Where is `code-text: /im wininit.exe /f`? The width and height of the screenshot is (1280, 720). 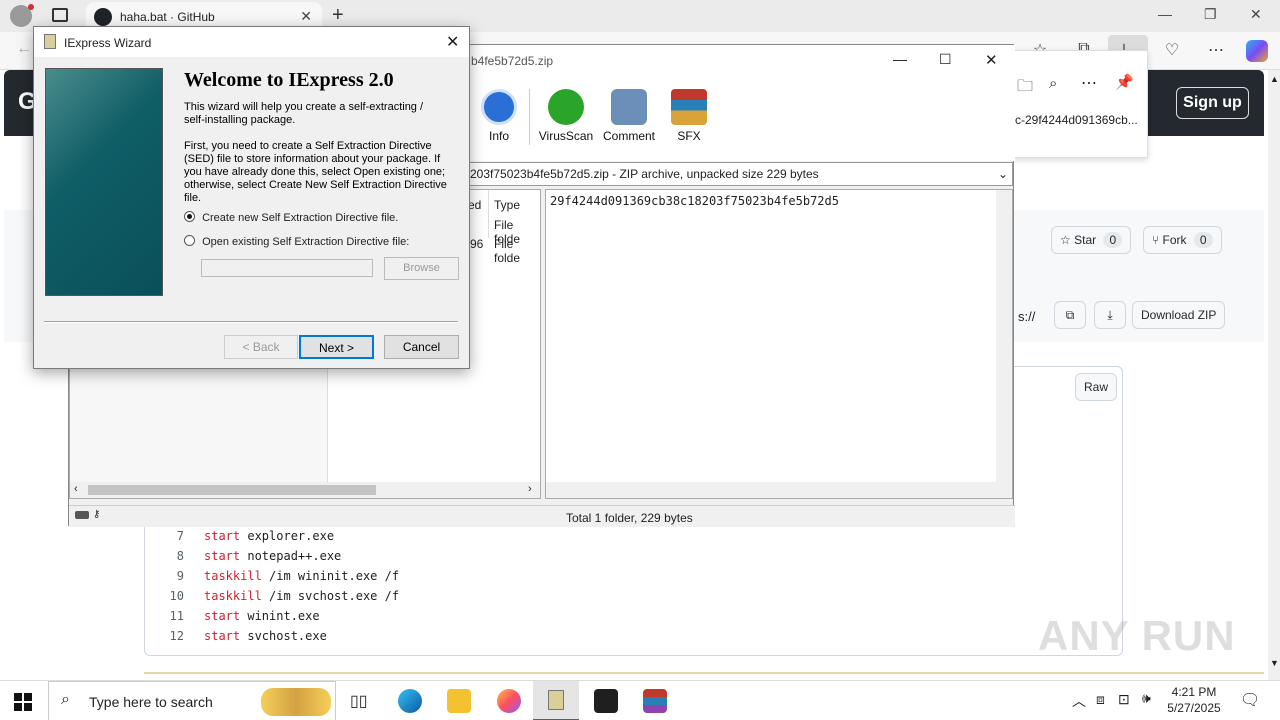
code-text: /im wininit.exe /f is located at coordinates (330, 576).